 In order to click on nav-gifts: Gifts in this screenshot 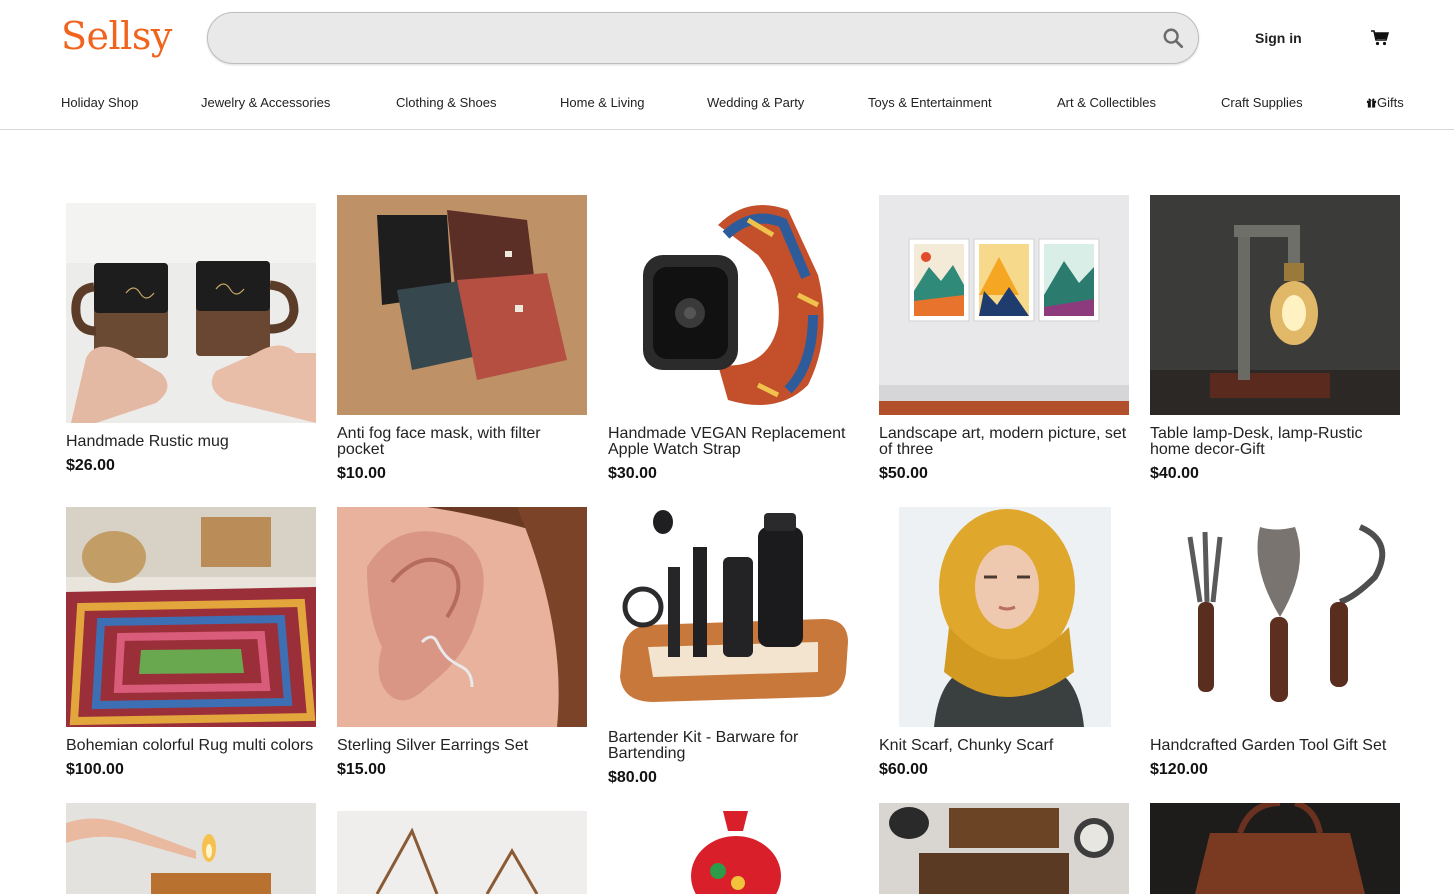, I will do `click(1385, 102)`.